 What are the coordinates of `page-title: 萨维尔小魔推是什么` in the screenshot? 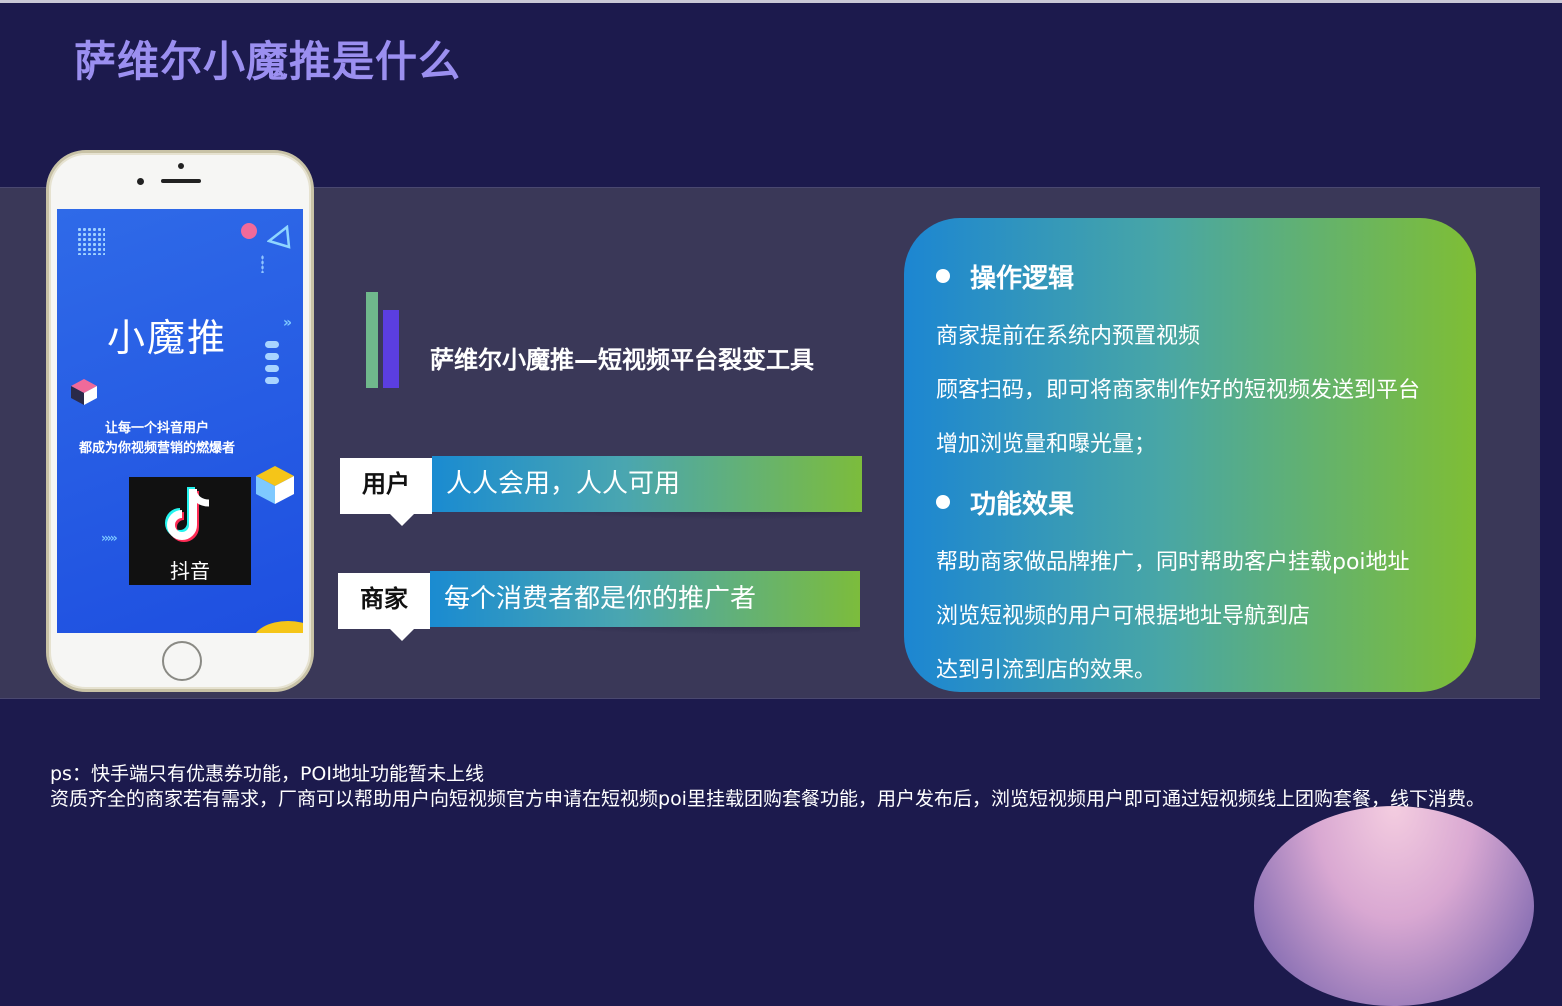 It's located at (268, 61).